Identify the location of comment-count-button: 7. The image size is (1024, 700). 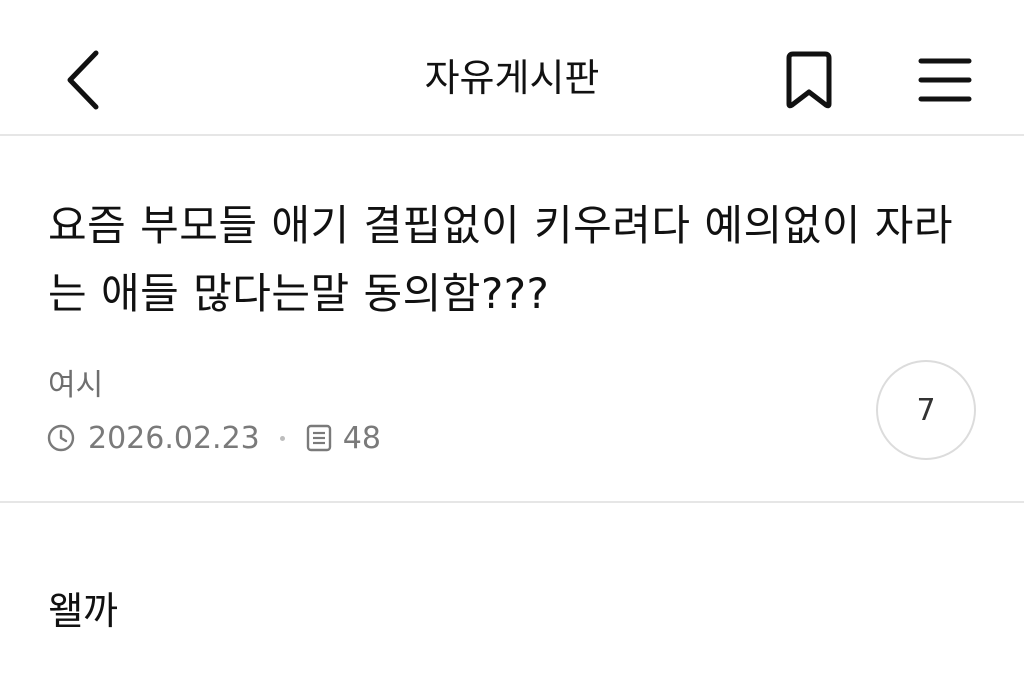
(926, 410).